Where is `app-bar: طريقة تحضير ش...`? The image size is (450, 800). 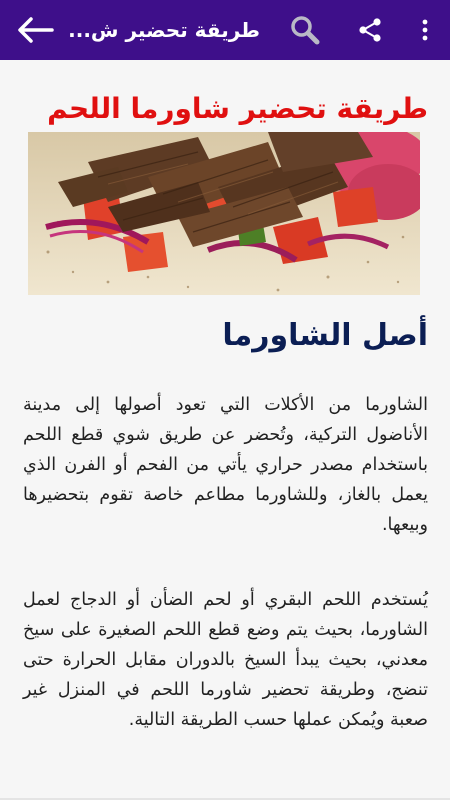 app-bar: طريقة تحضير ش... is located at coordinates (225, 30).